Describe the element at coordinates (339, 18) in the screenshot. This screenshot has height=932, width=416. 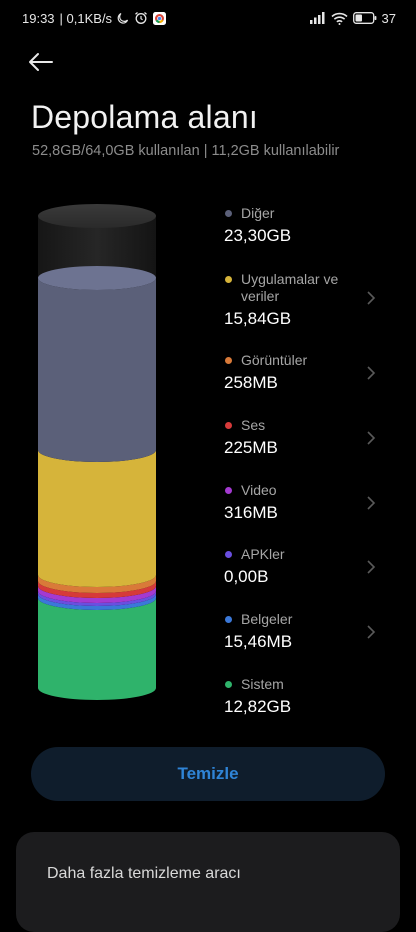
I see `wifi-icon` at that location.